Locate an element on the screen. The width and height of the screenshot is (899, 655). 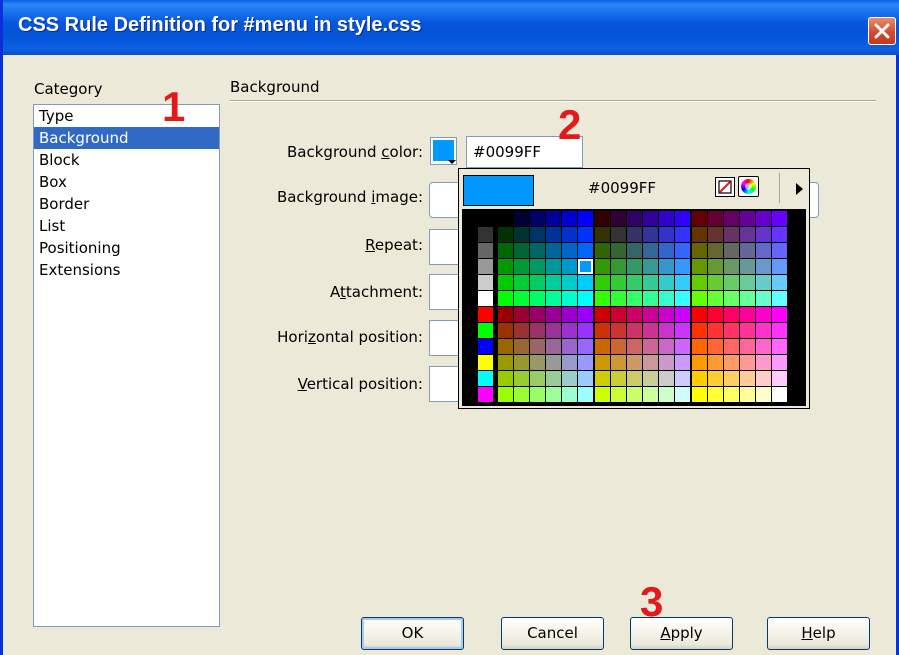
bg-color-swatch-button is located at coordinates (443, 151).